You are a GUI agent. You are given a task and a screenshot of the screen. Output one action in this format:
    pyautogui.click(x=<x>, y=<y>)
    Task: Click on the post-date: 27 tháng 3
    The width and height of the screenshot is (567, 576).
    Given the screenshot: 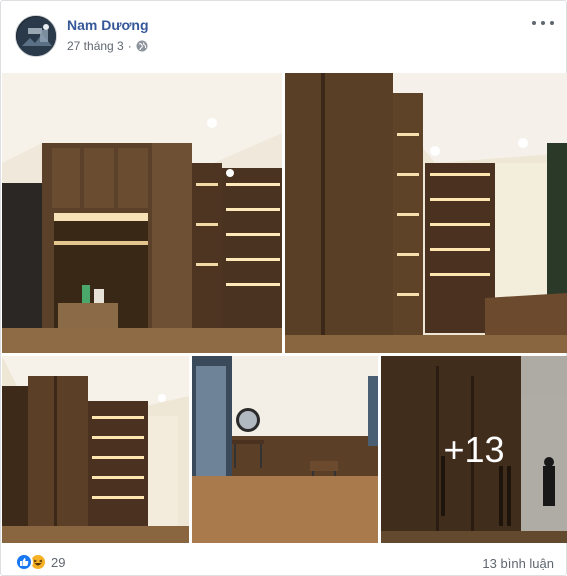 What is the action you would take?
    pyautogui.click(x=95, y=46)
    